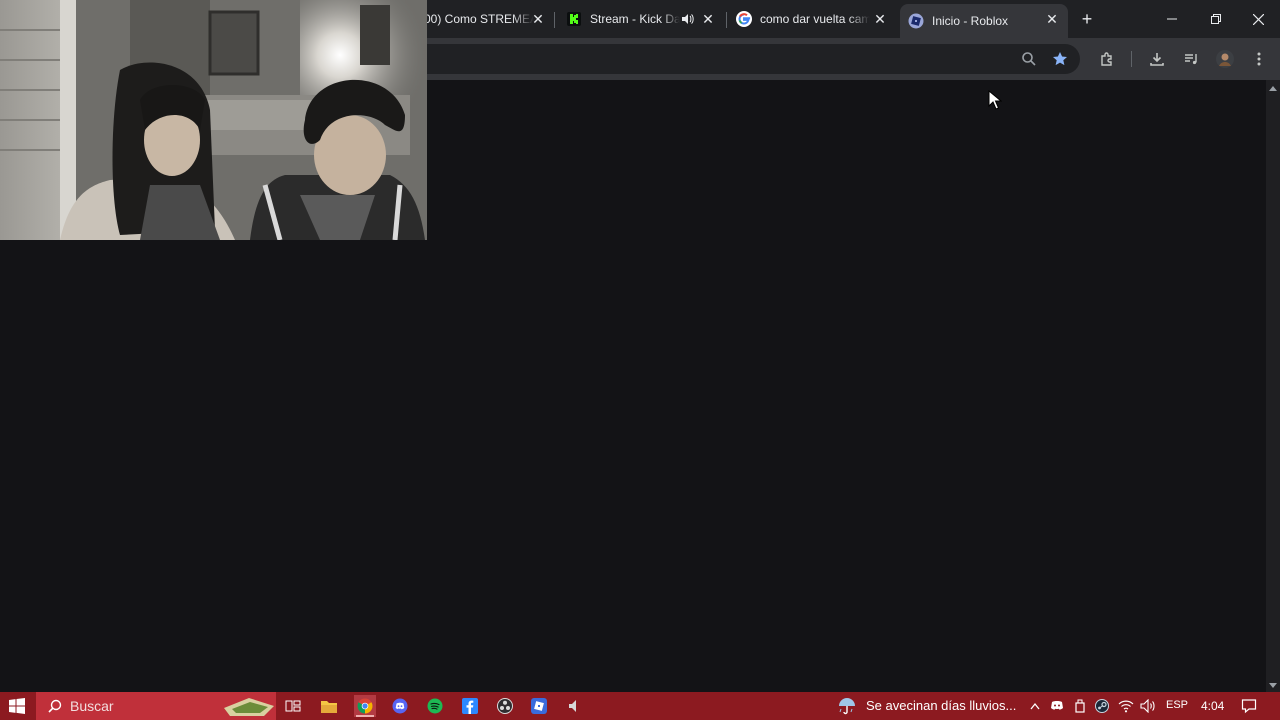 The height and width of the screenshot is (720, 1280). What do you see at coordinates (1191, 59) in the screenshot?
I see `media-control-icon` at bounding box center [1191, 59].